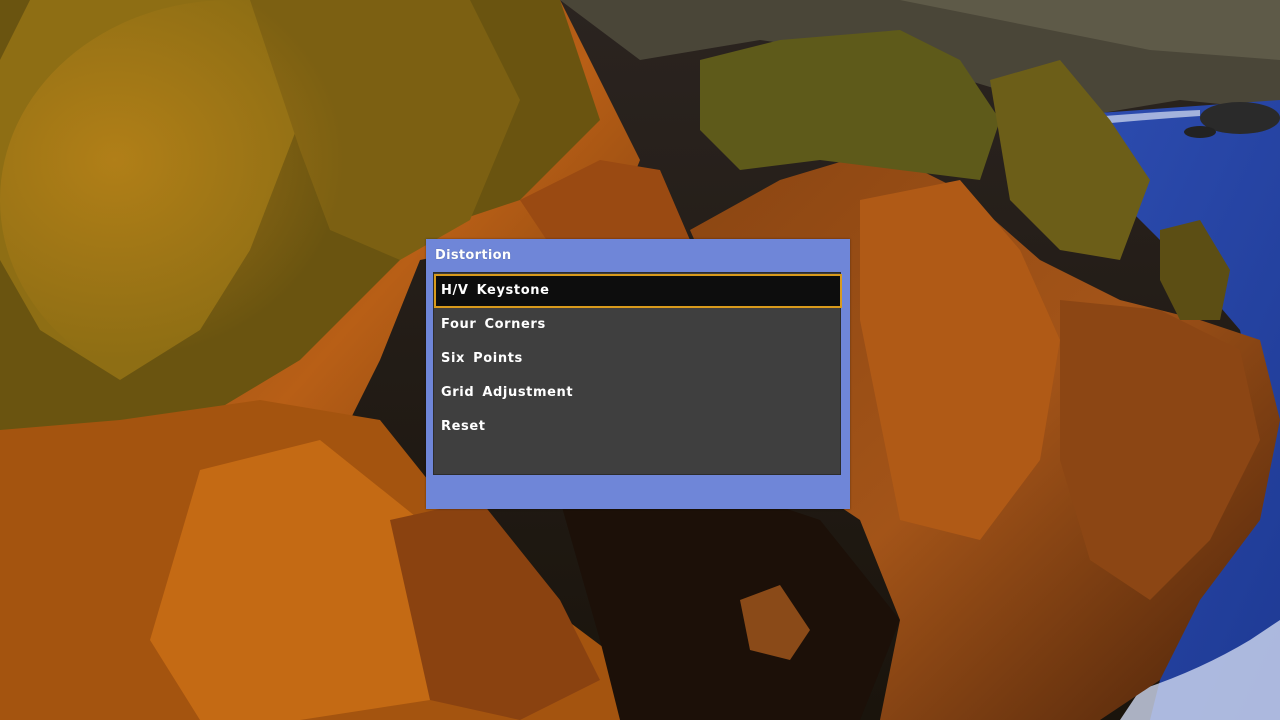  Describe the element at coordinates (638, 427) in the screenshot. I see `menu-item-reset: Reset` at that location.